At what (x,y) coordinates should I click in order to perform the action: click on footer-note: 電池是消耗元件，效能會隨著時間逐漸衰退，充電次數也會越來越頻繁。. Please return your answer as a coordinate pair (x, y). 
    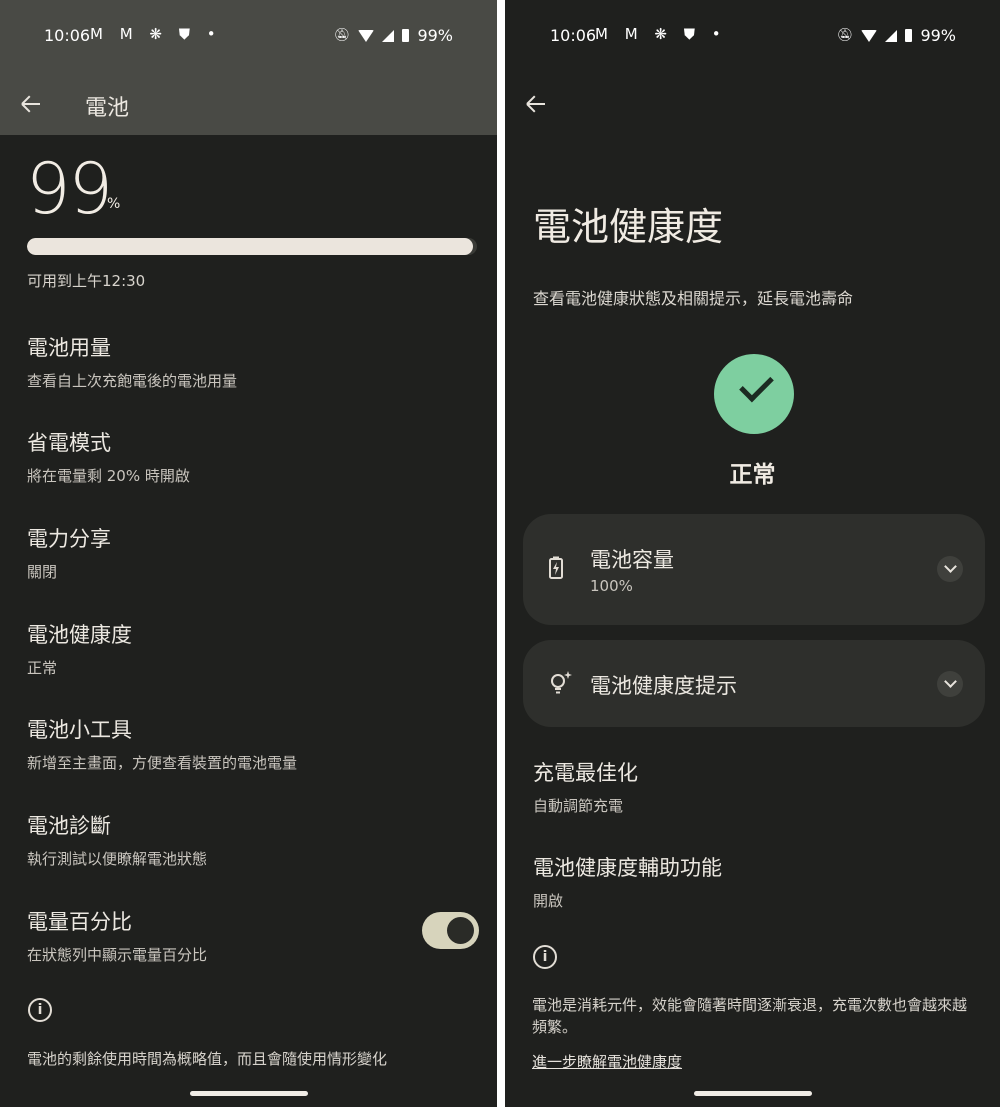
    Looking at the image, I should click on (750, 1016).